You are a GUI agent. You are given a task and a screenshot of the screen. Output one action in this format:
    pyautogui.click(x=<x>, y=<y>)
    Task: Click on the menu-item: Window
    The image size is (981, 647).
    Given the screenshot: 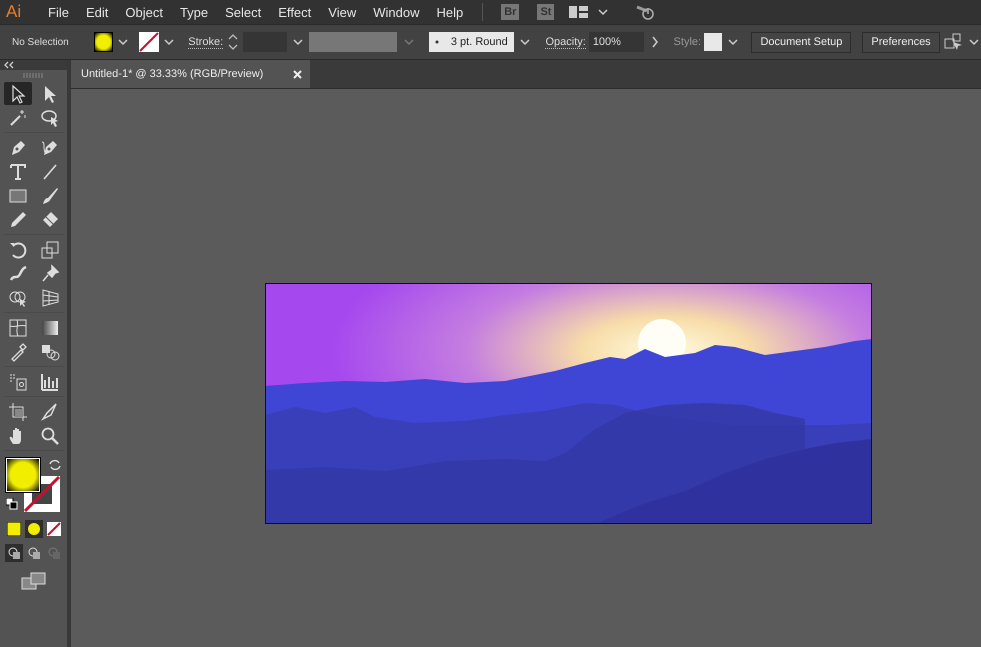 What is the action you would take?
    pyautogui.click(x=396, y=12)
    